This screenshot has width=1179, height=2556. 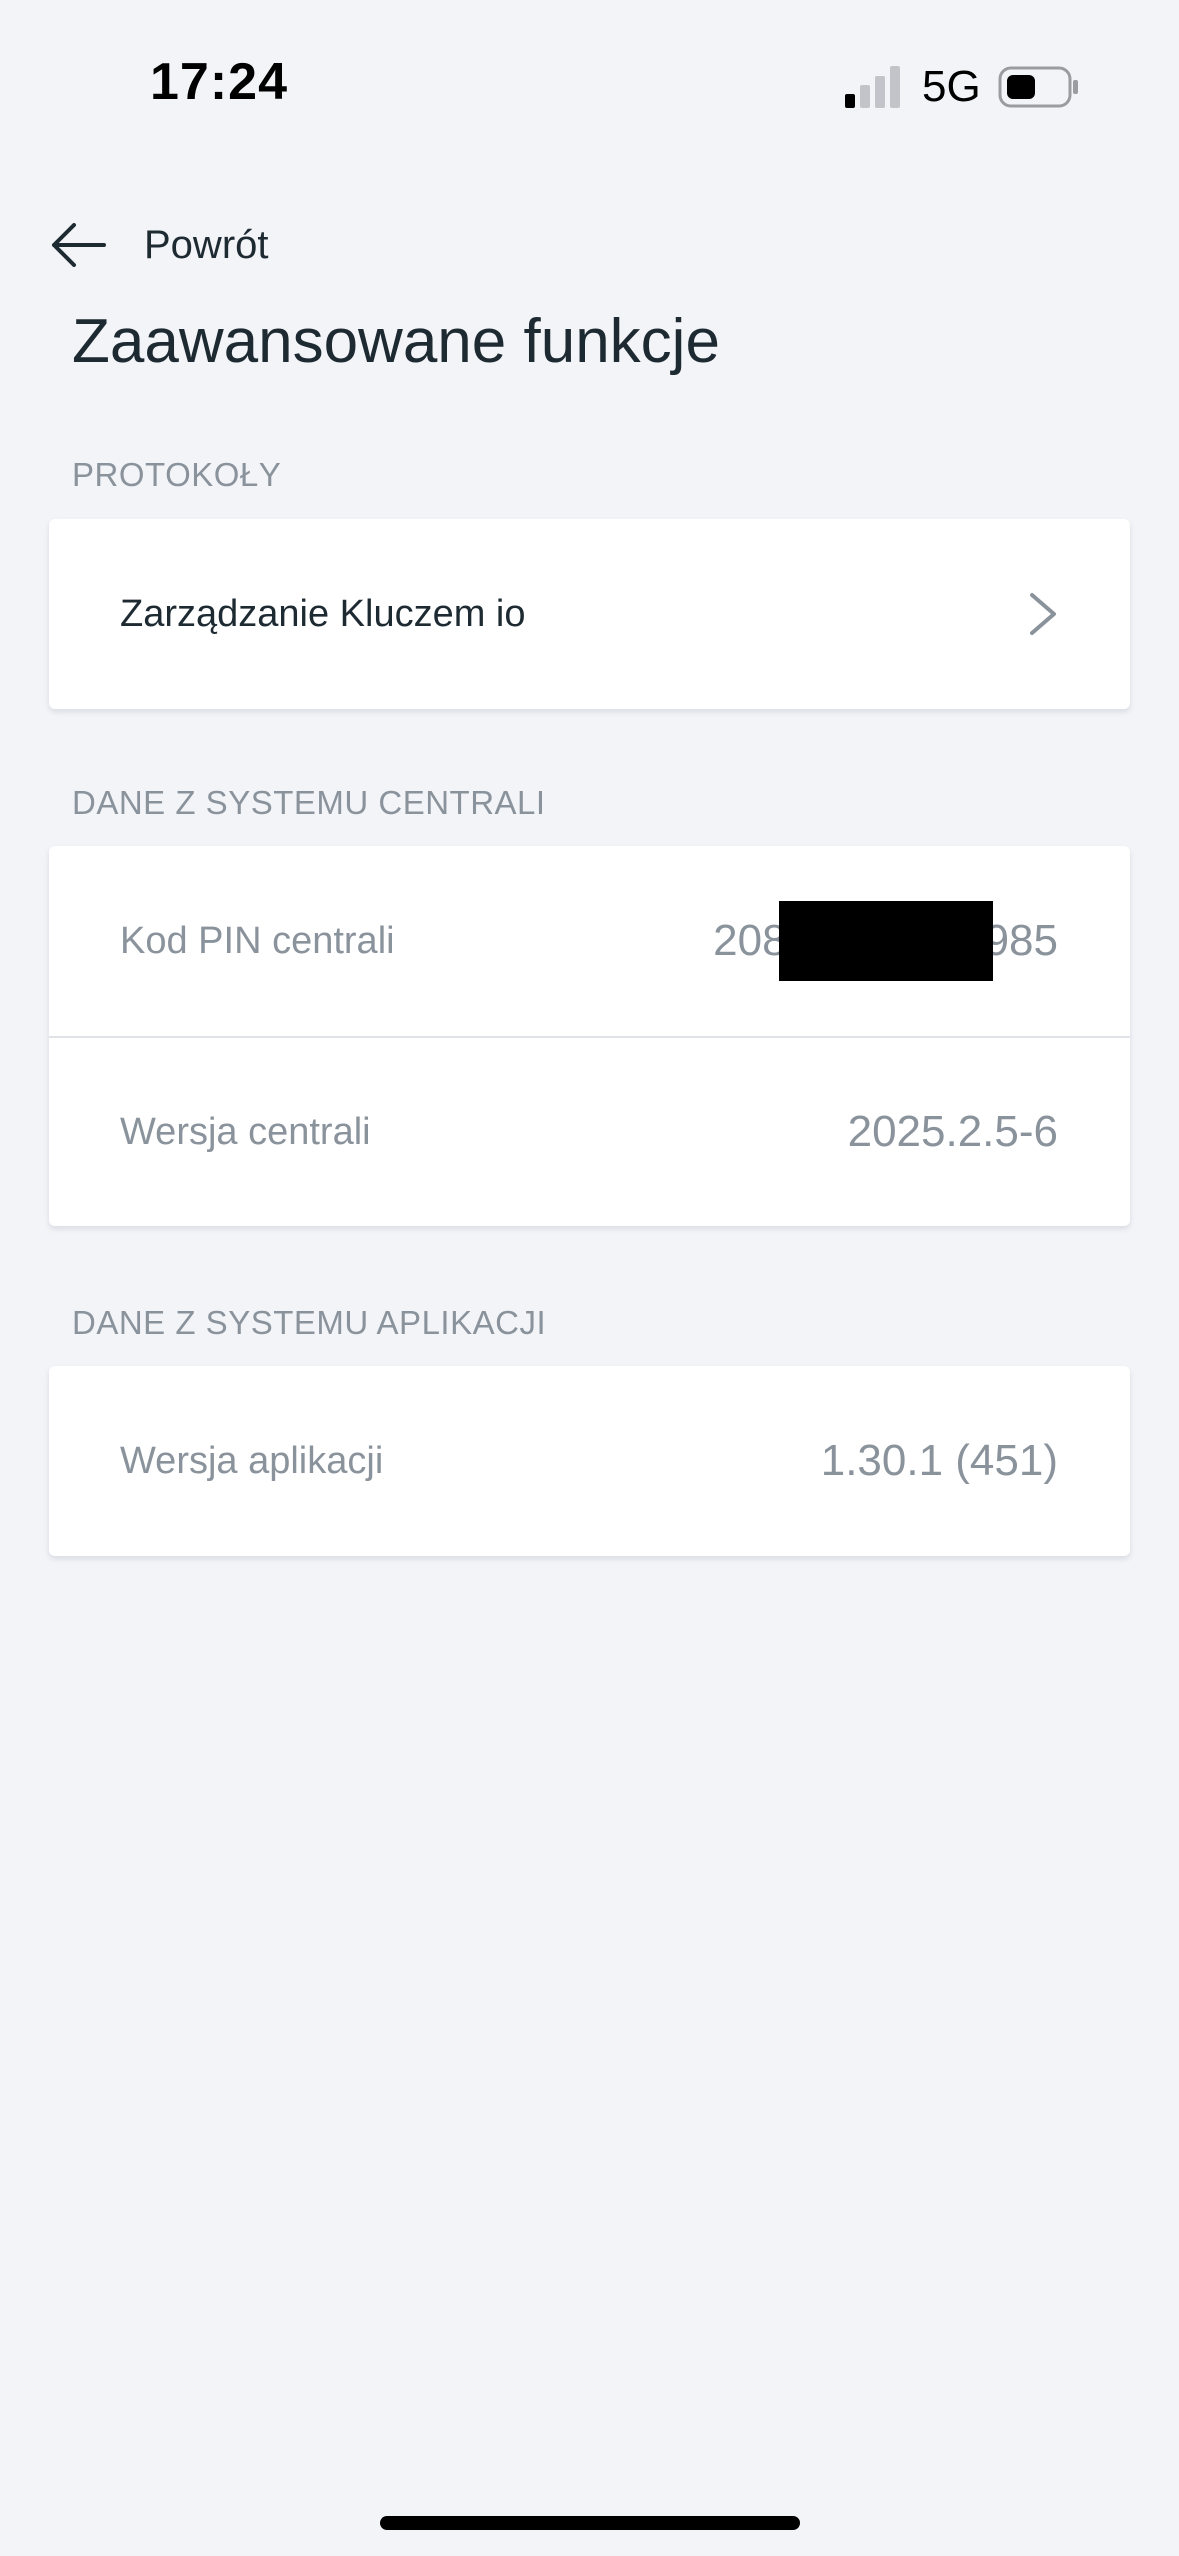 I want to click on status-bar: 17:24 5G, so click(x=589, y=85).